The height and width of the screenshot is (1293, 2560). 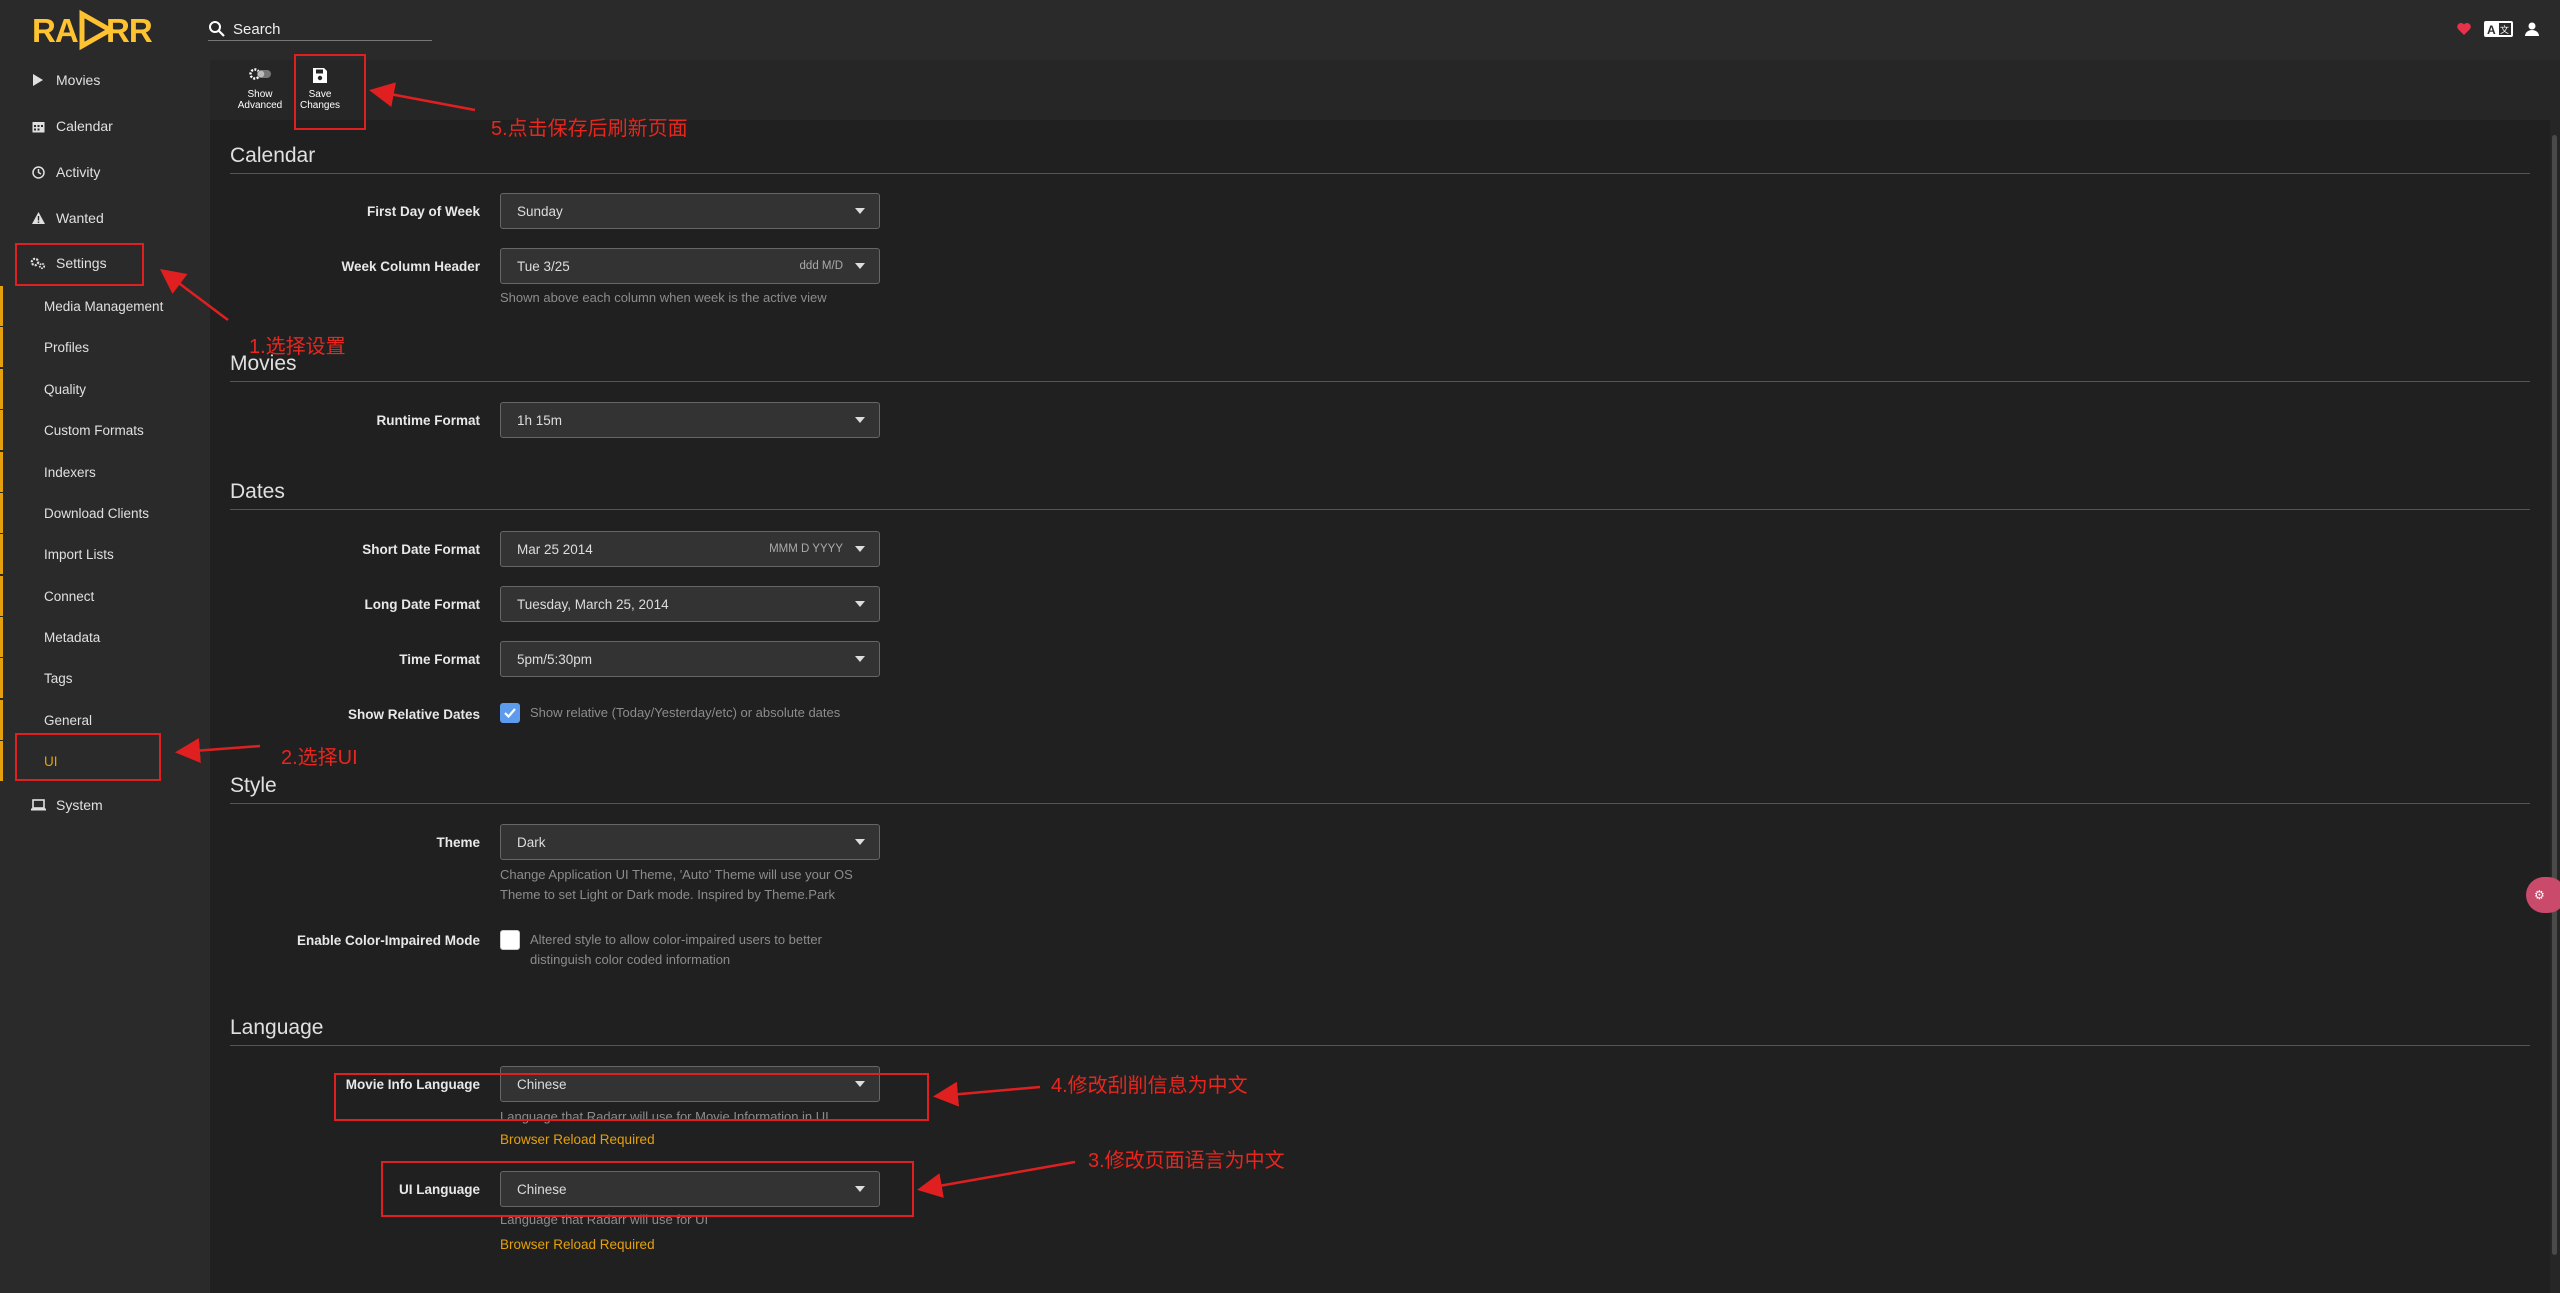 I want to click on sidebar-item-label: Movies, so click(x=78, y=80).